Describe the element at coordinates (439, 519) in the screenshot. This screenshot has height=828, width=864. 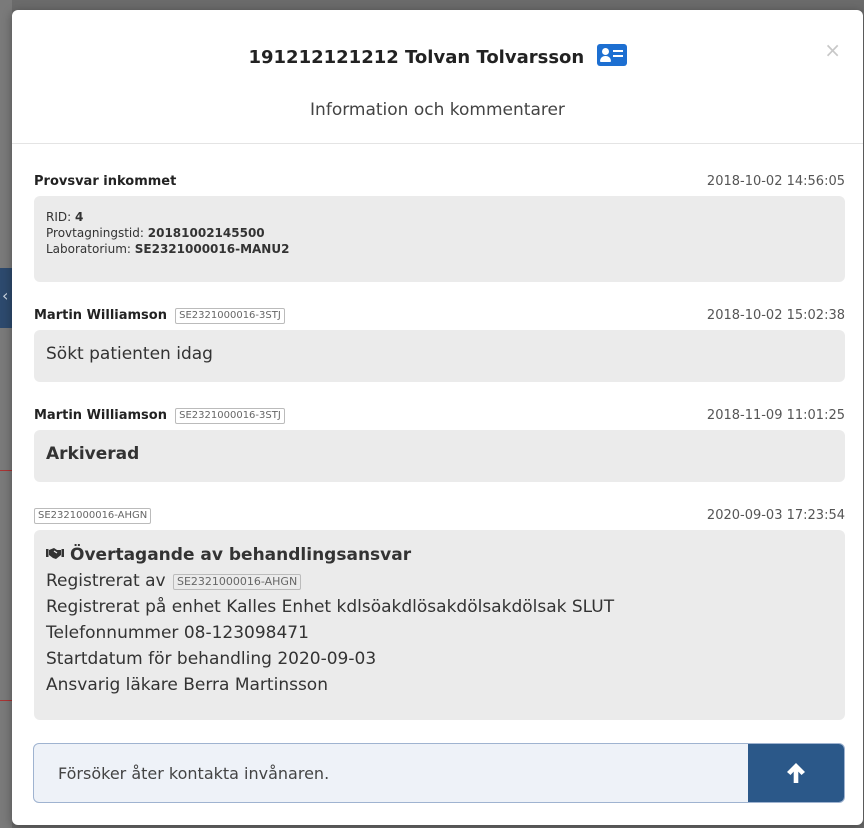
I see `entry-meta: SE2321000016-AHGN 2020-09-03 17:23:54` at that location.